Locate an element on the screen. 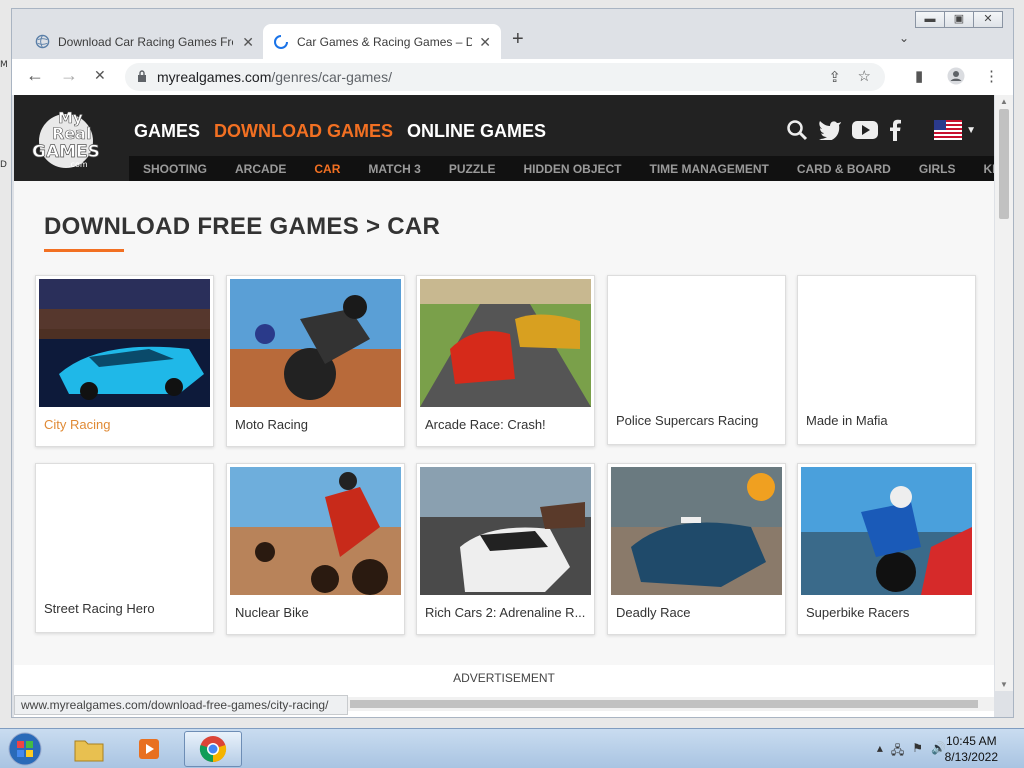 The image size is (1024, 768). subnav-time-management: TIME MANAGEMENT is located at coordinates (709, 169).